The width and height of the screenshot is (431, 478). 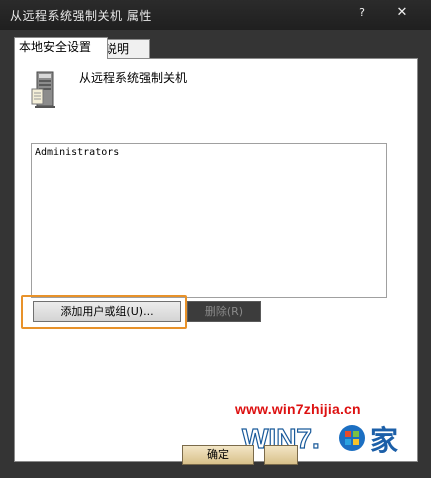 I want to click on ok-button: 确定, so click(x=218, y=455).